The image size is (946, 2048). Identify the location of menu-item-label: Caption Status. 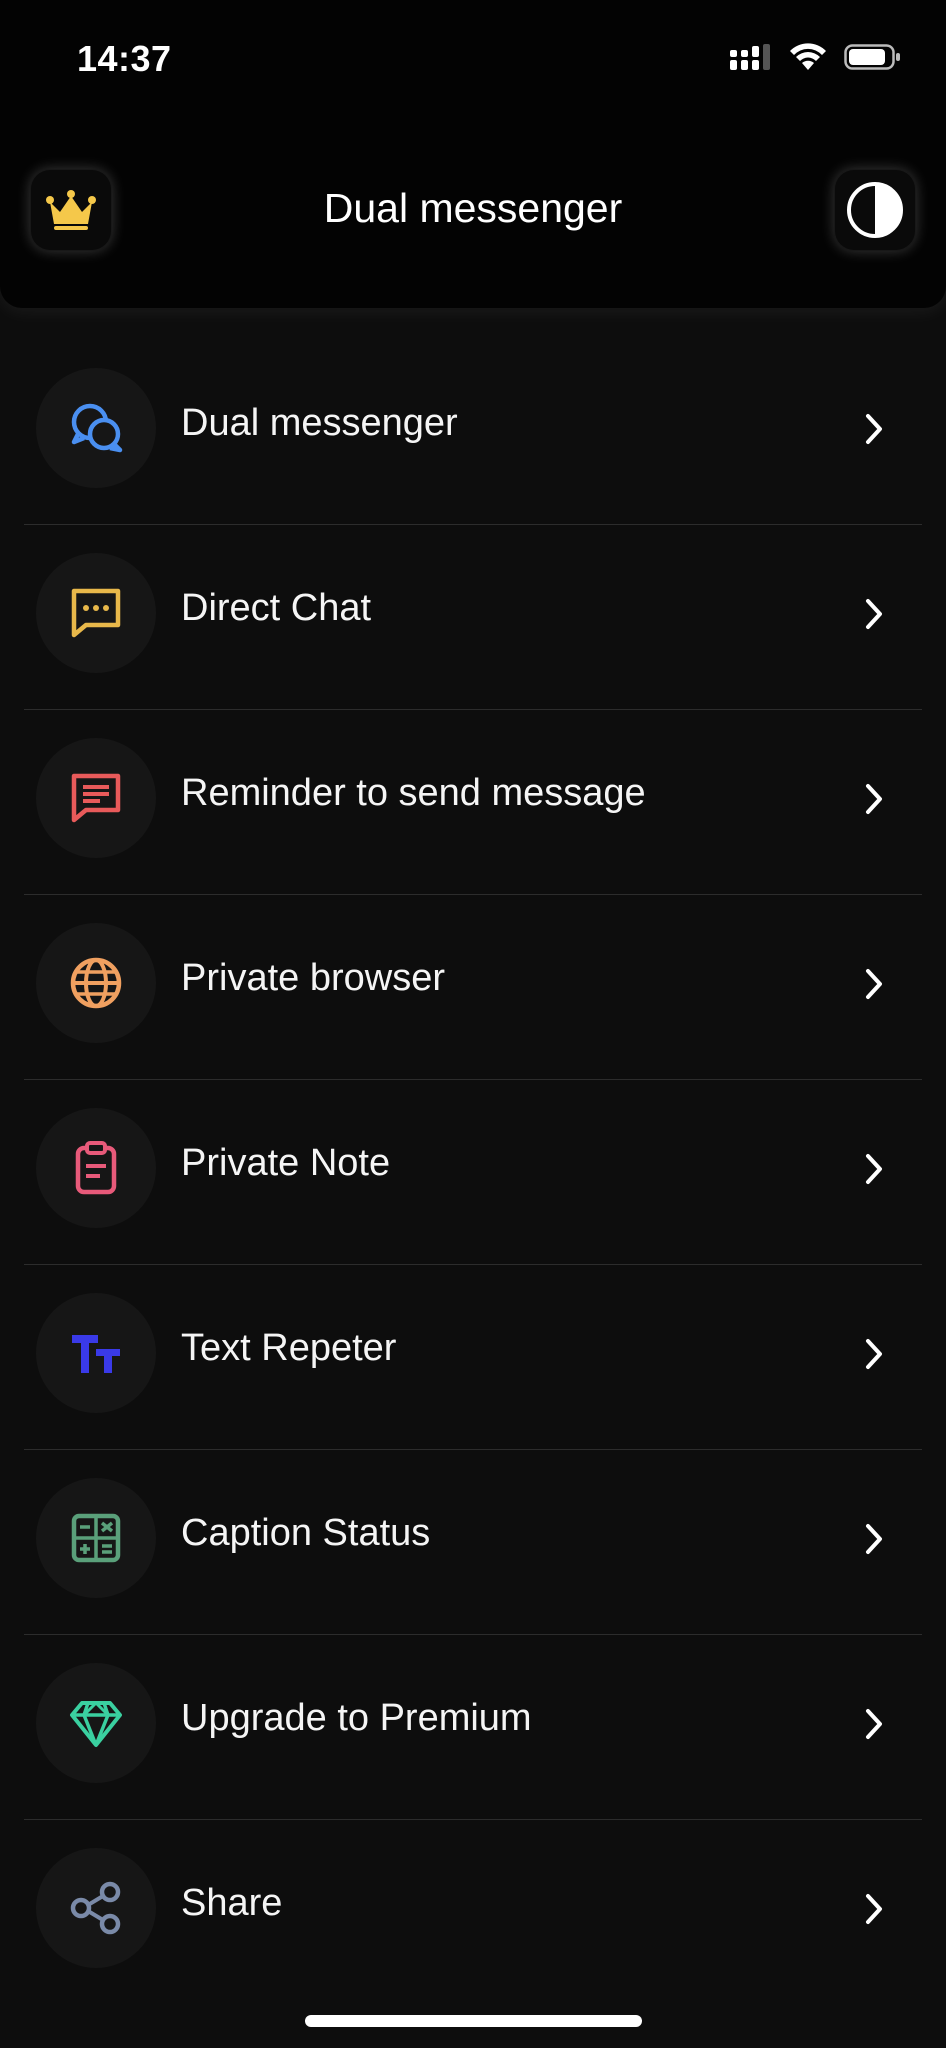
(306, 1533).